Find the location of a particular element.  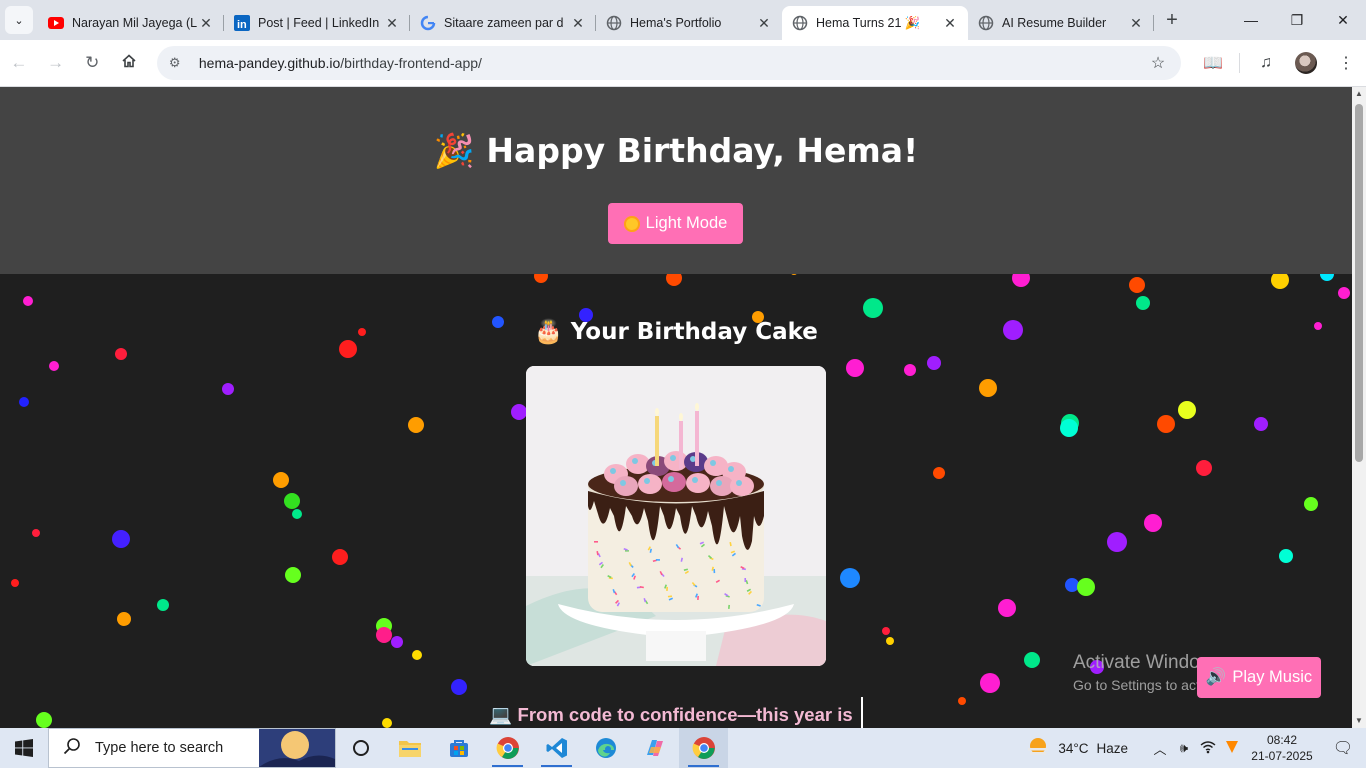

tab-title: AI Resume Builder is located at coordinates (1054, 23).